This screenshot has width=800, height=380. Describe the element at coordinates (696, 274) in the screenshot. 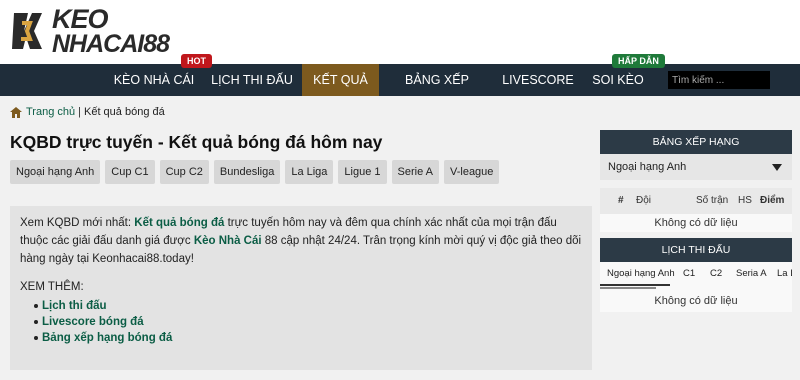

I see `schedule-tabs: Ngoại hạng Anh C1 C2 Seria A La L` at that location.